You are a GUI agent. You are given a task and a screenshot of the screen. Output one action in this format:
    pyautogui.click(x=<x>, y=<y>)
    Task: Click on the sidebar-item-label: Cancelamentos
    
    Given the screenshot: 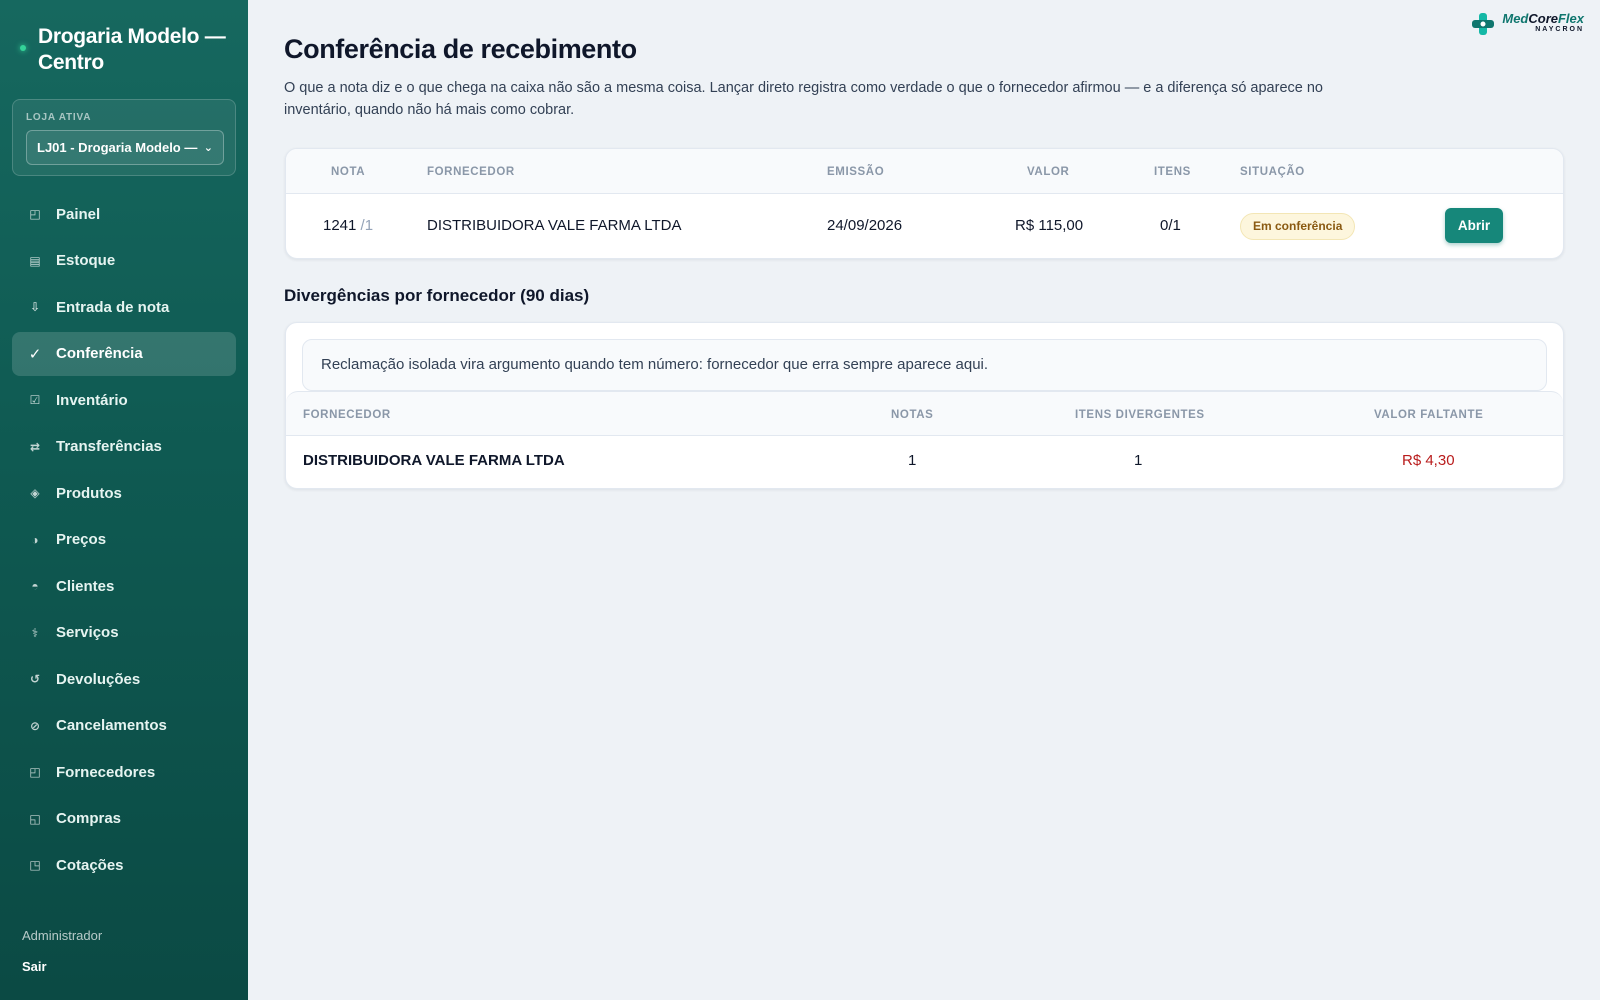 What is the action you would take?
    pyautogui.click(x=111, y=725)
    